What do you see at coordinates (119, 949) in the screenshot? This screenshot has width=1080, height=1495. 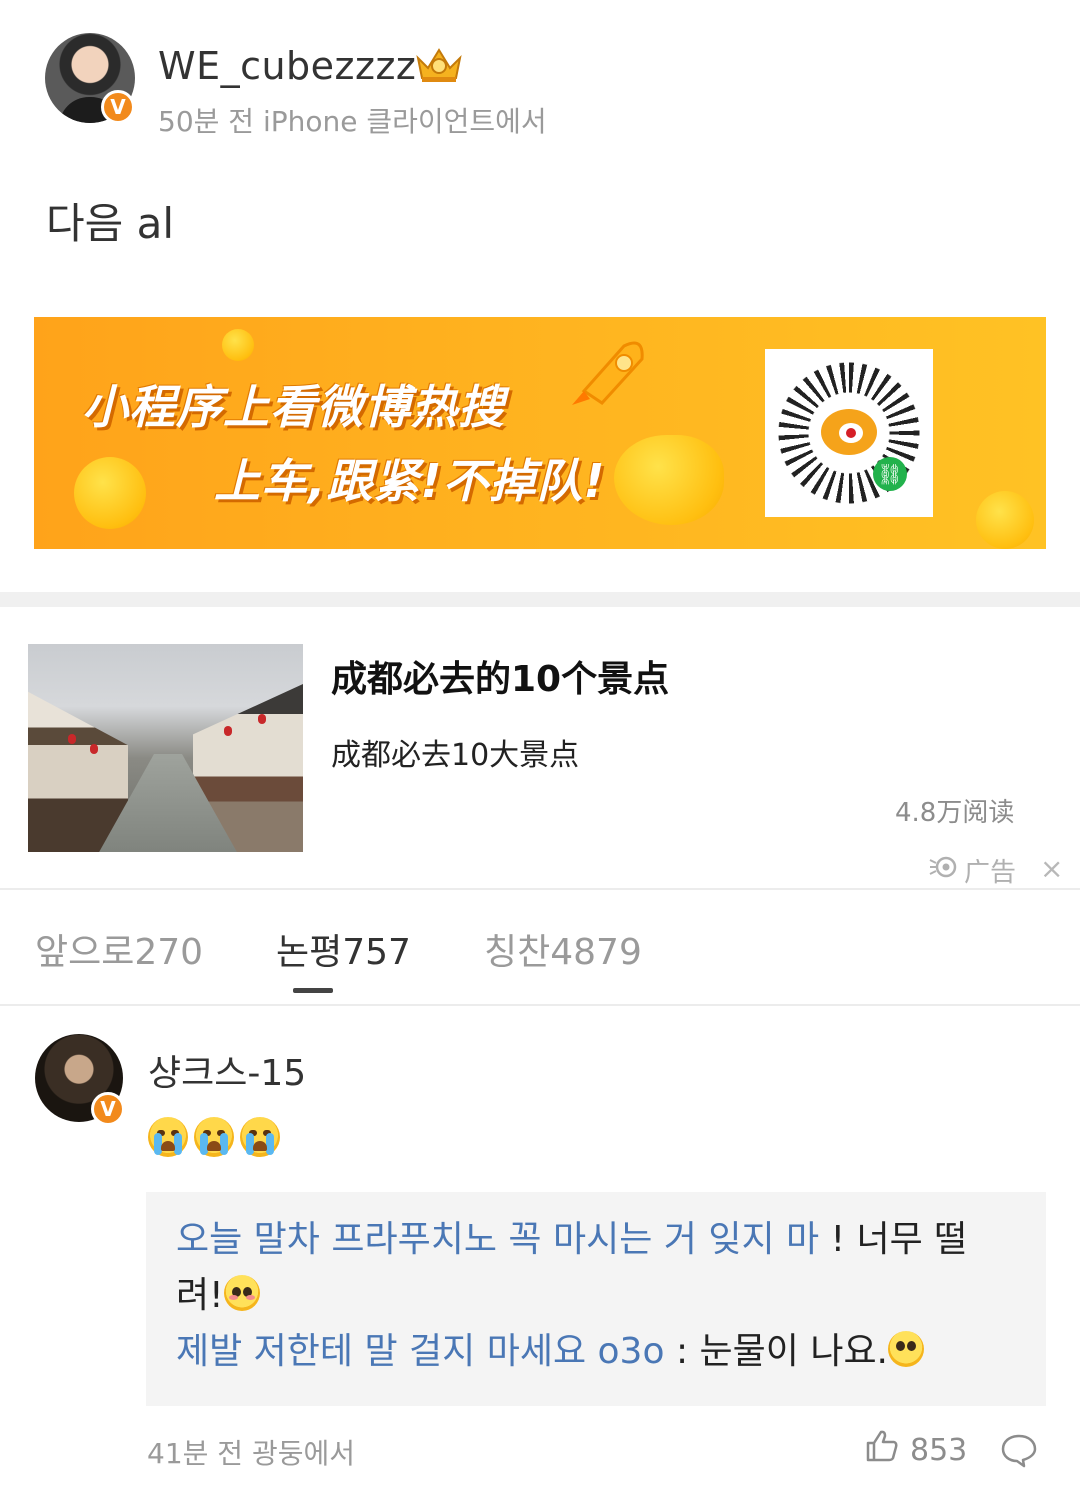 I see `tab-reposts: 앞으로270` at bounding box center [119, 949].